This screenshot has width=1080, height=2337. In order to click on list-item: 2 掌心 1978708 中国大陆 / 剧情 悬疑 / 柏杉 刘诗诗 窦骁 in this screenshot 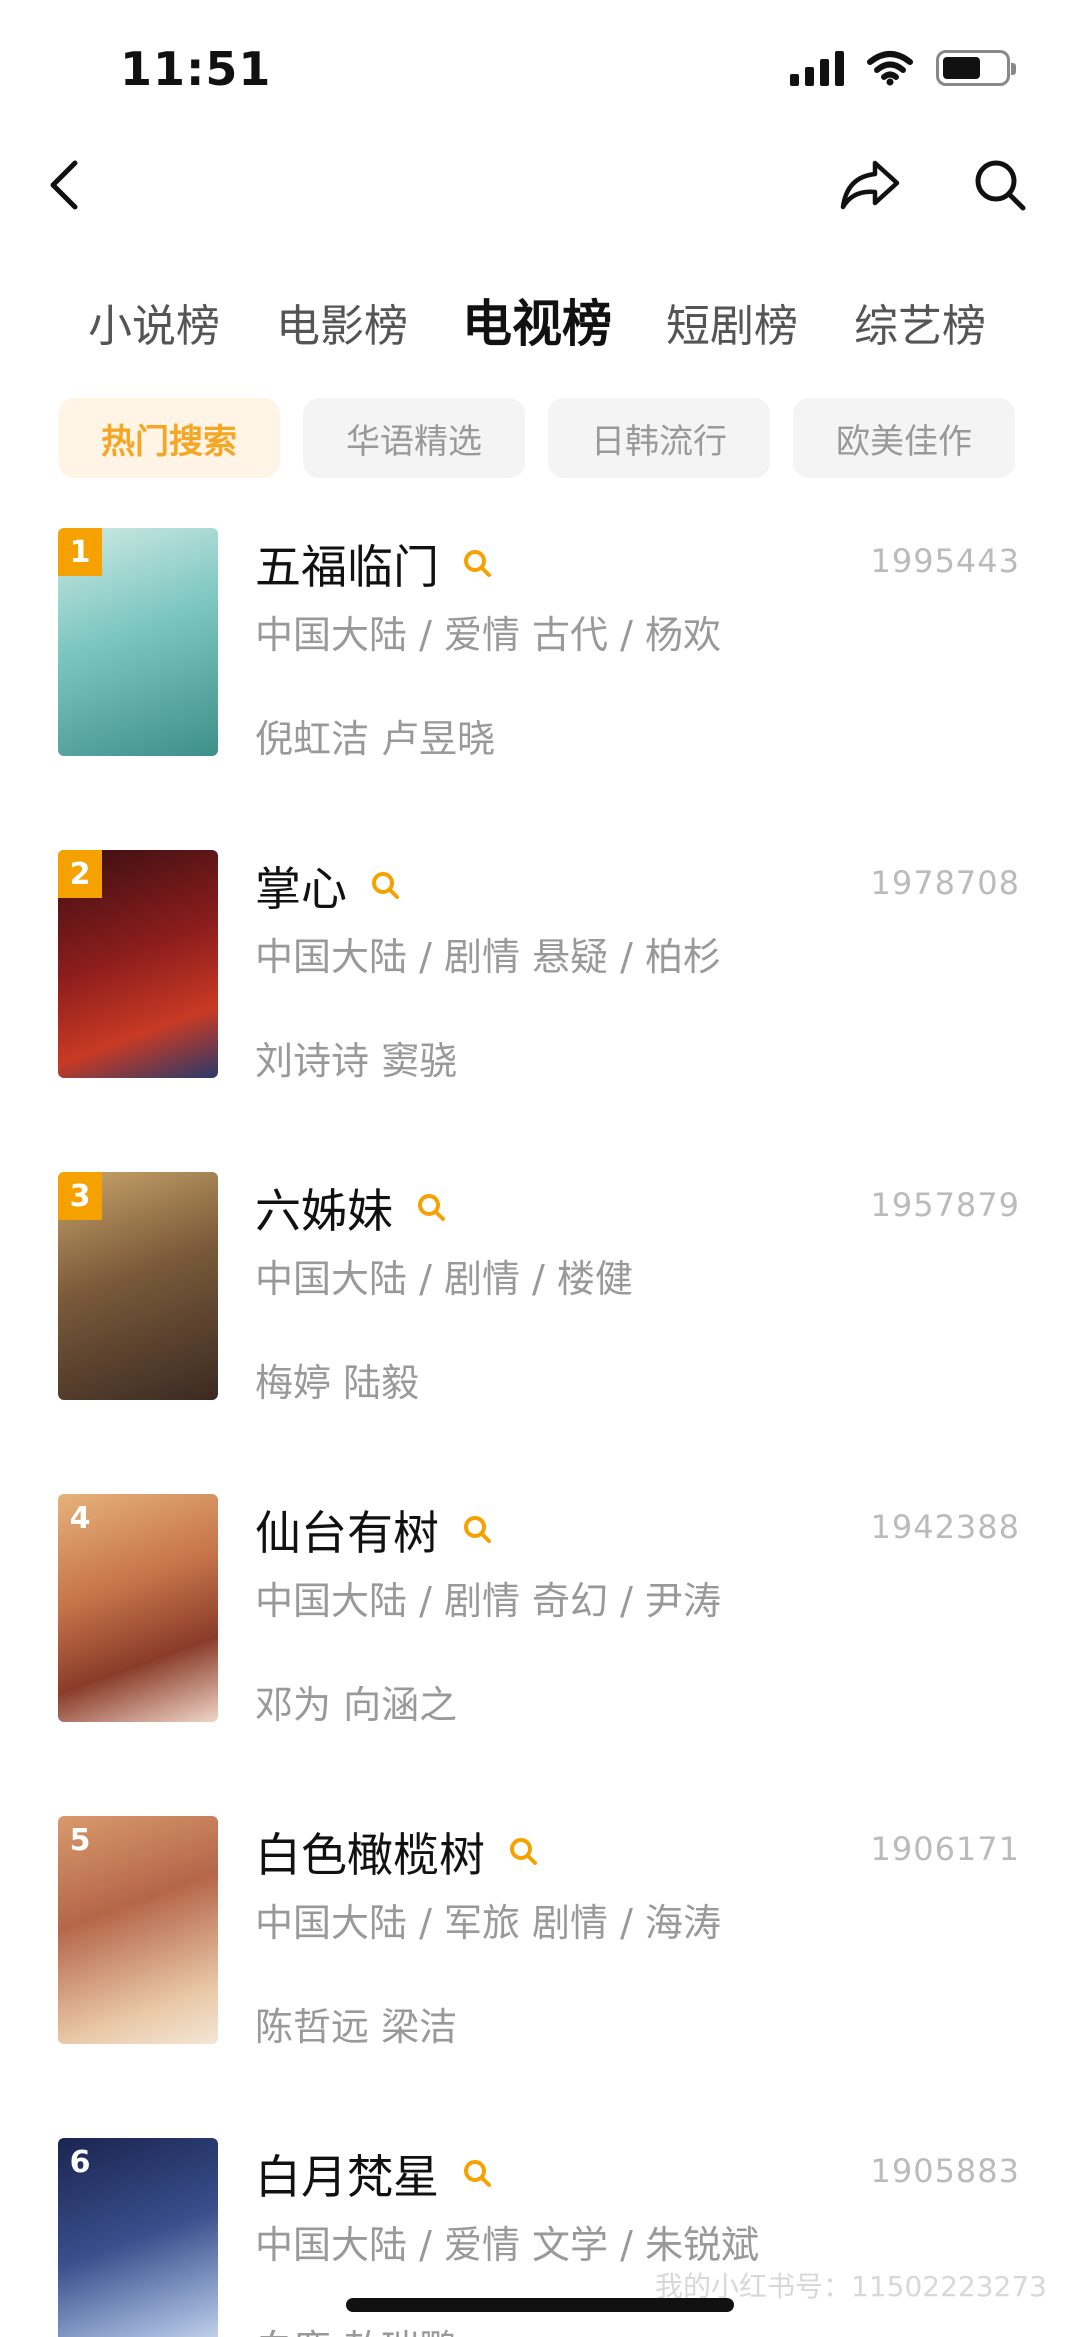, I will do `click(540, 966)`.